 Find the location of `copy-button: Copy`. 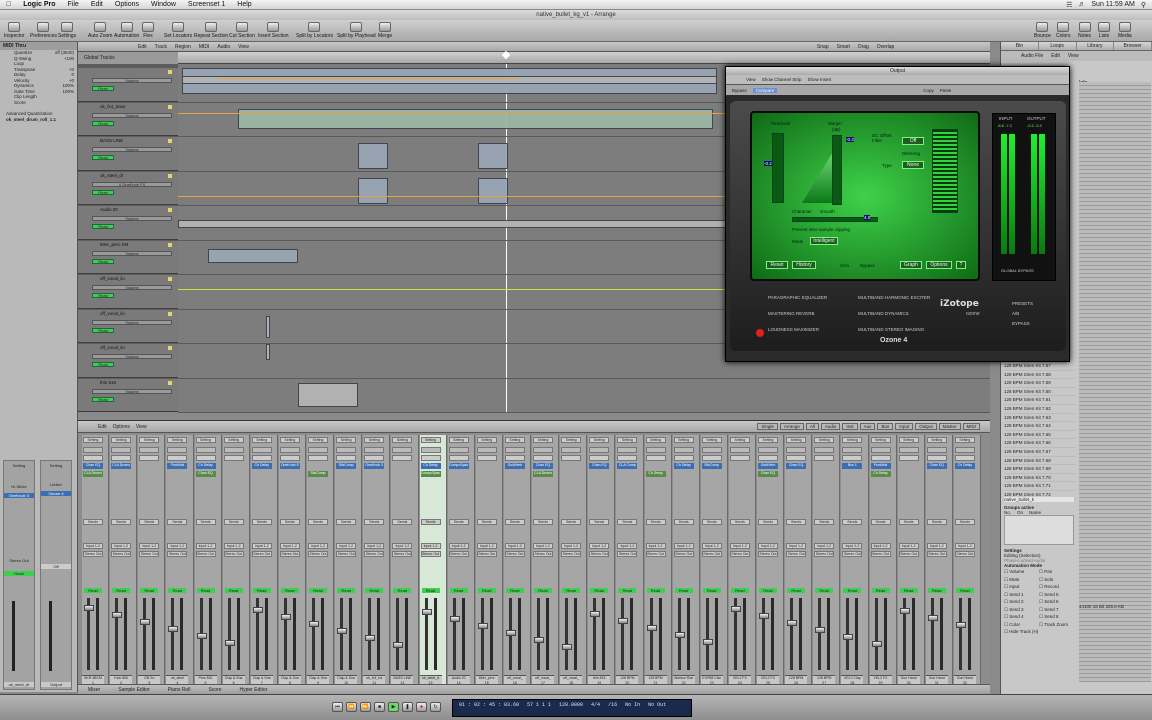

copy-button: Copy is located at coordinates (928, 90).